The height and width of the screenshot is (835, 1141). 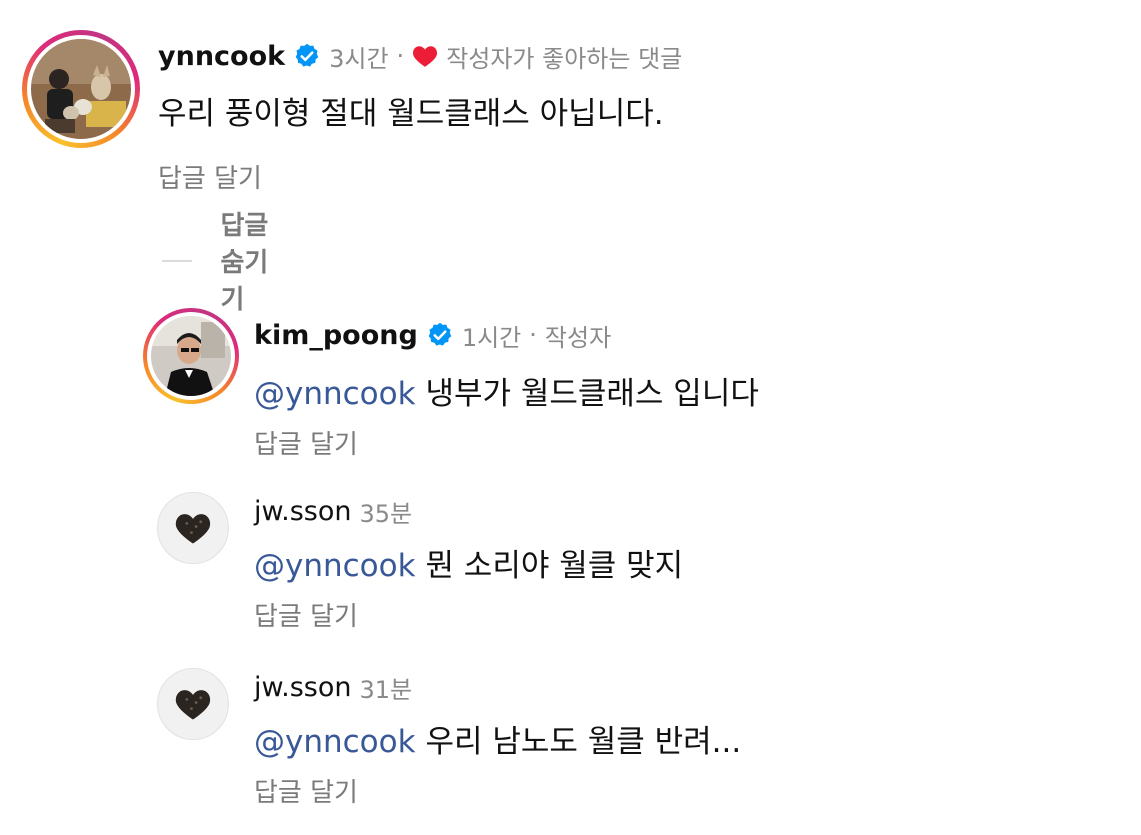 I want to click on avatar-ynncook, so click(x=81, y=89).